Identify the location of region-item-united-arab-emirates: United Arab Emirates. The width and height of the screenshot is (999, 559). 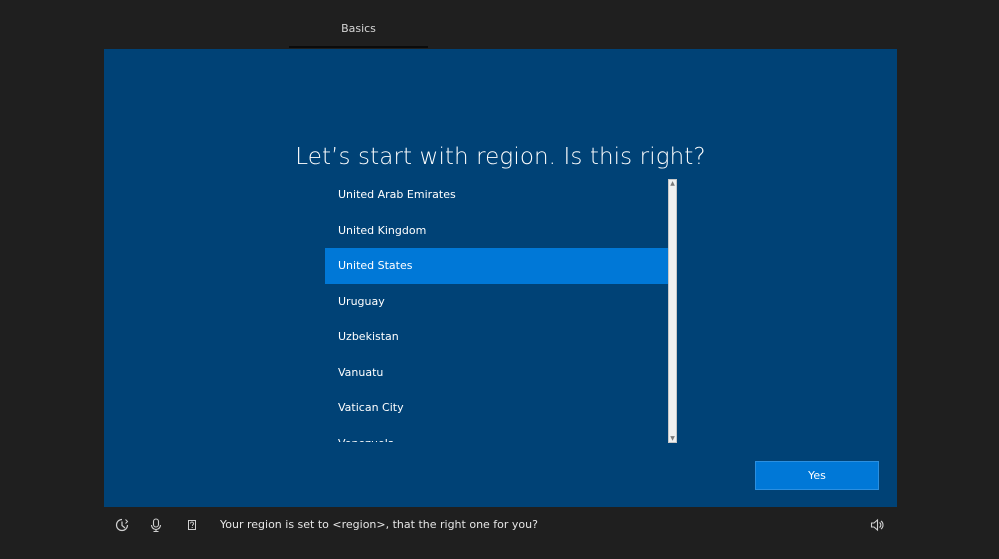
(496, 195).